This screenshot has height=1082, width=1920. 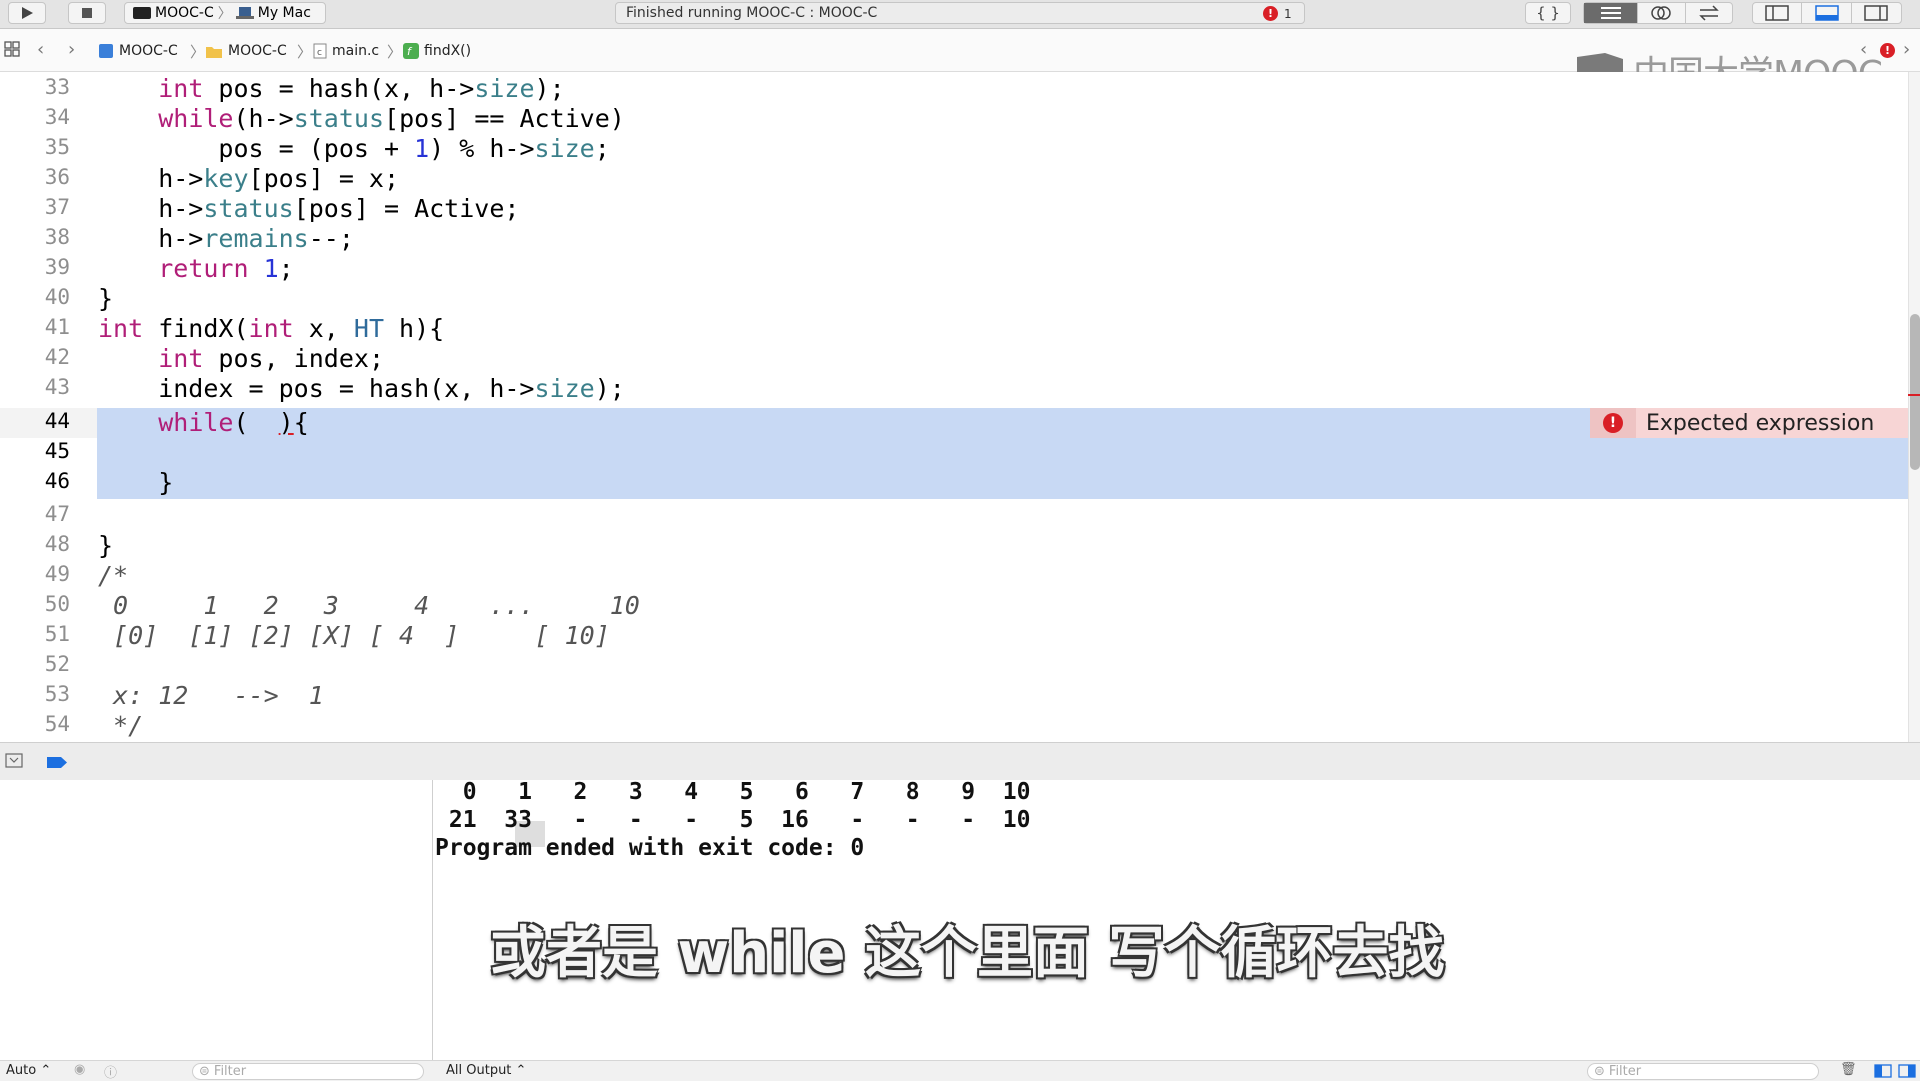 What do you see at coordinates (954, 177) in the screenshot?
I see `code-line: 36 h->key[pos] = x;` at bounding box center [954, 177].